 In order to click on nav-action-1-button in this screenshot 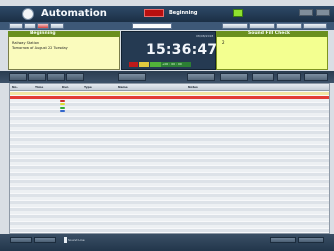, I will do `click(235, 26)`.